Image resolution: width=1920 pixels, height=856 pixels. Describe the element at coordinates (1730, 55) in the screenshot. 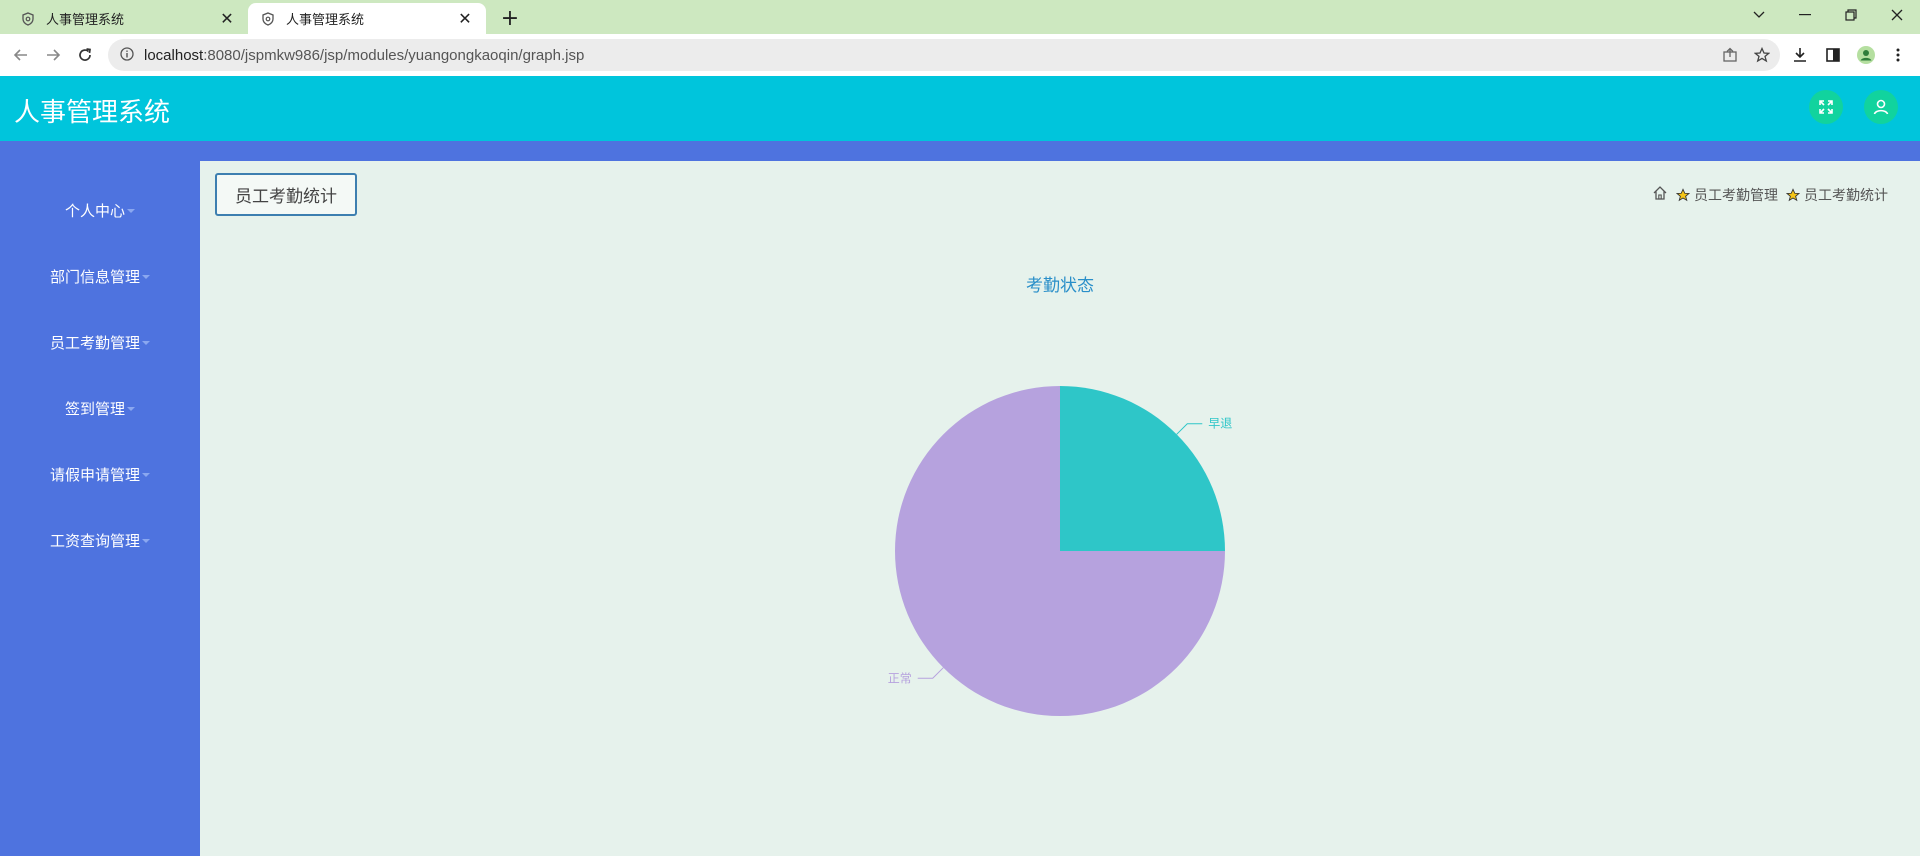

I see `share-icon` at that location.